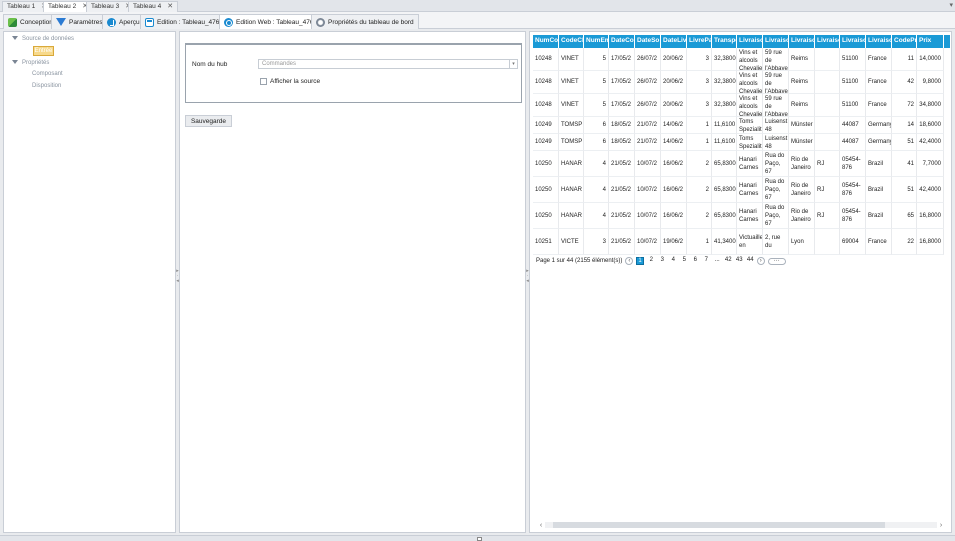  Describe the element at coordinates (571, 41) in the screenshot. I see `grid-header-cell: CodeCli` at that location.